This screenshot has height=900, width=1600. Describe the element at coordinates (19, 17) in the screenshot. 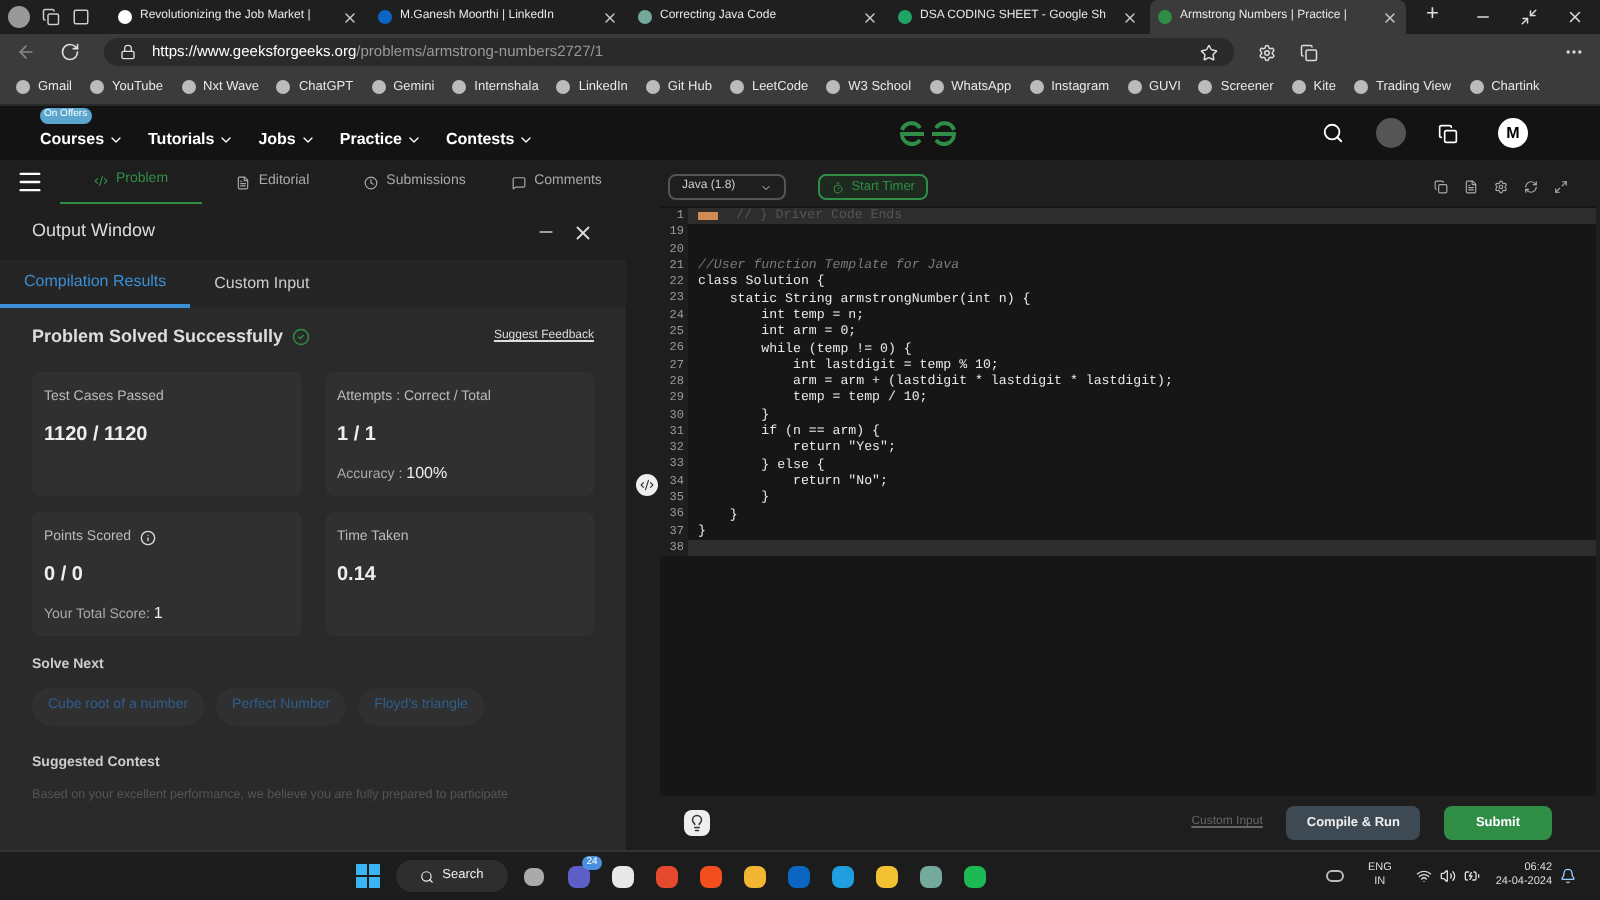

I see `profile-avatar` at that location.